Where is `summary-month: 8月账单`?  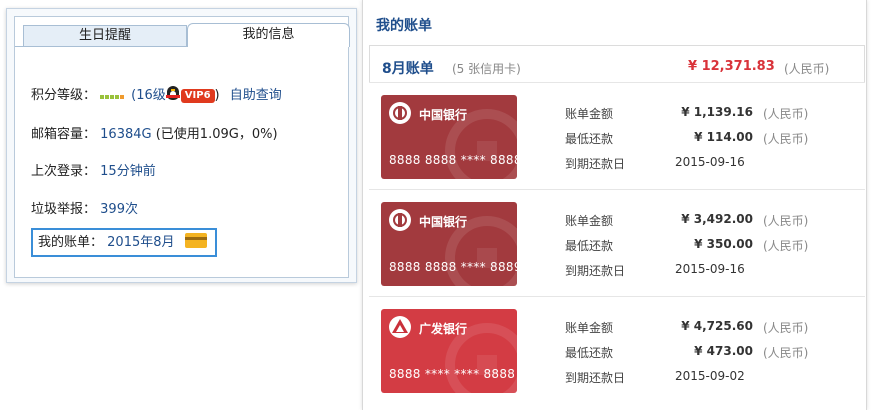 summary-month: 8月账单 is located at coordinates (408, 69).